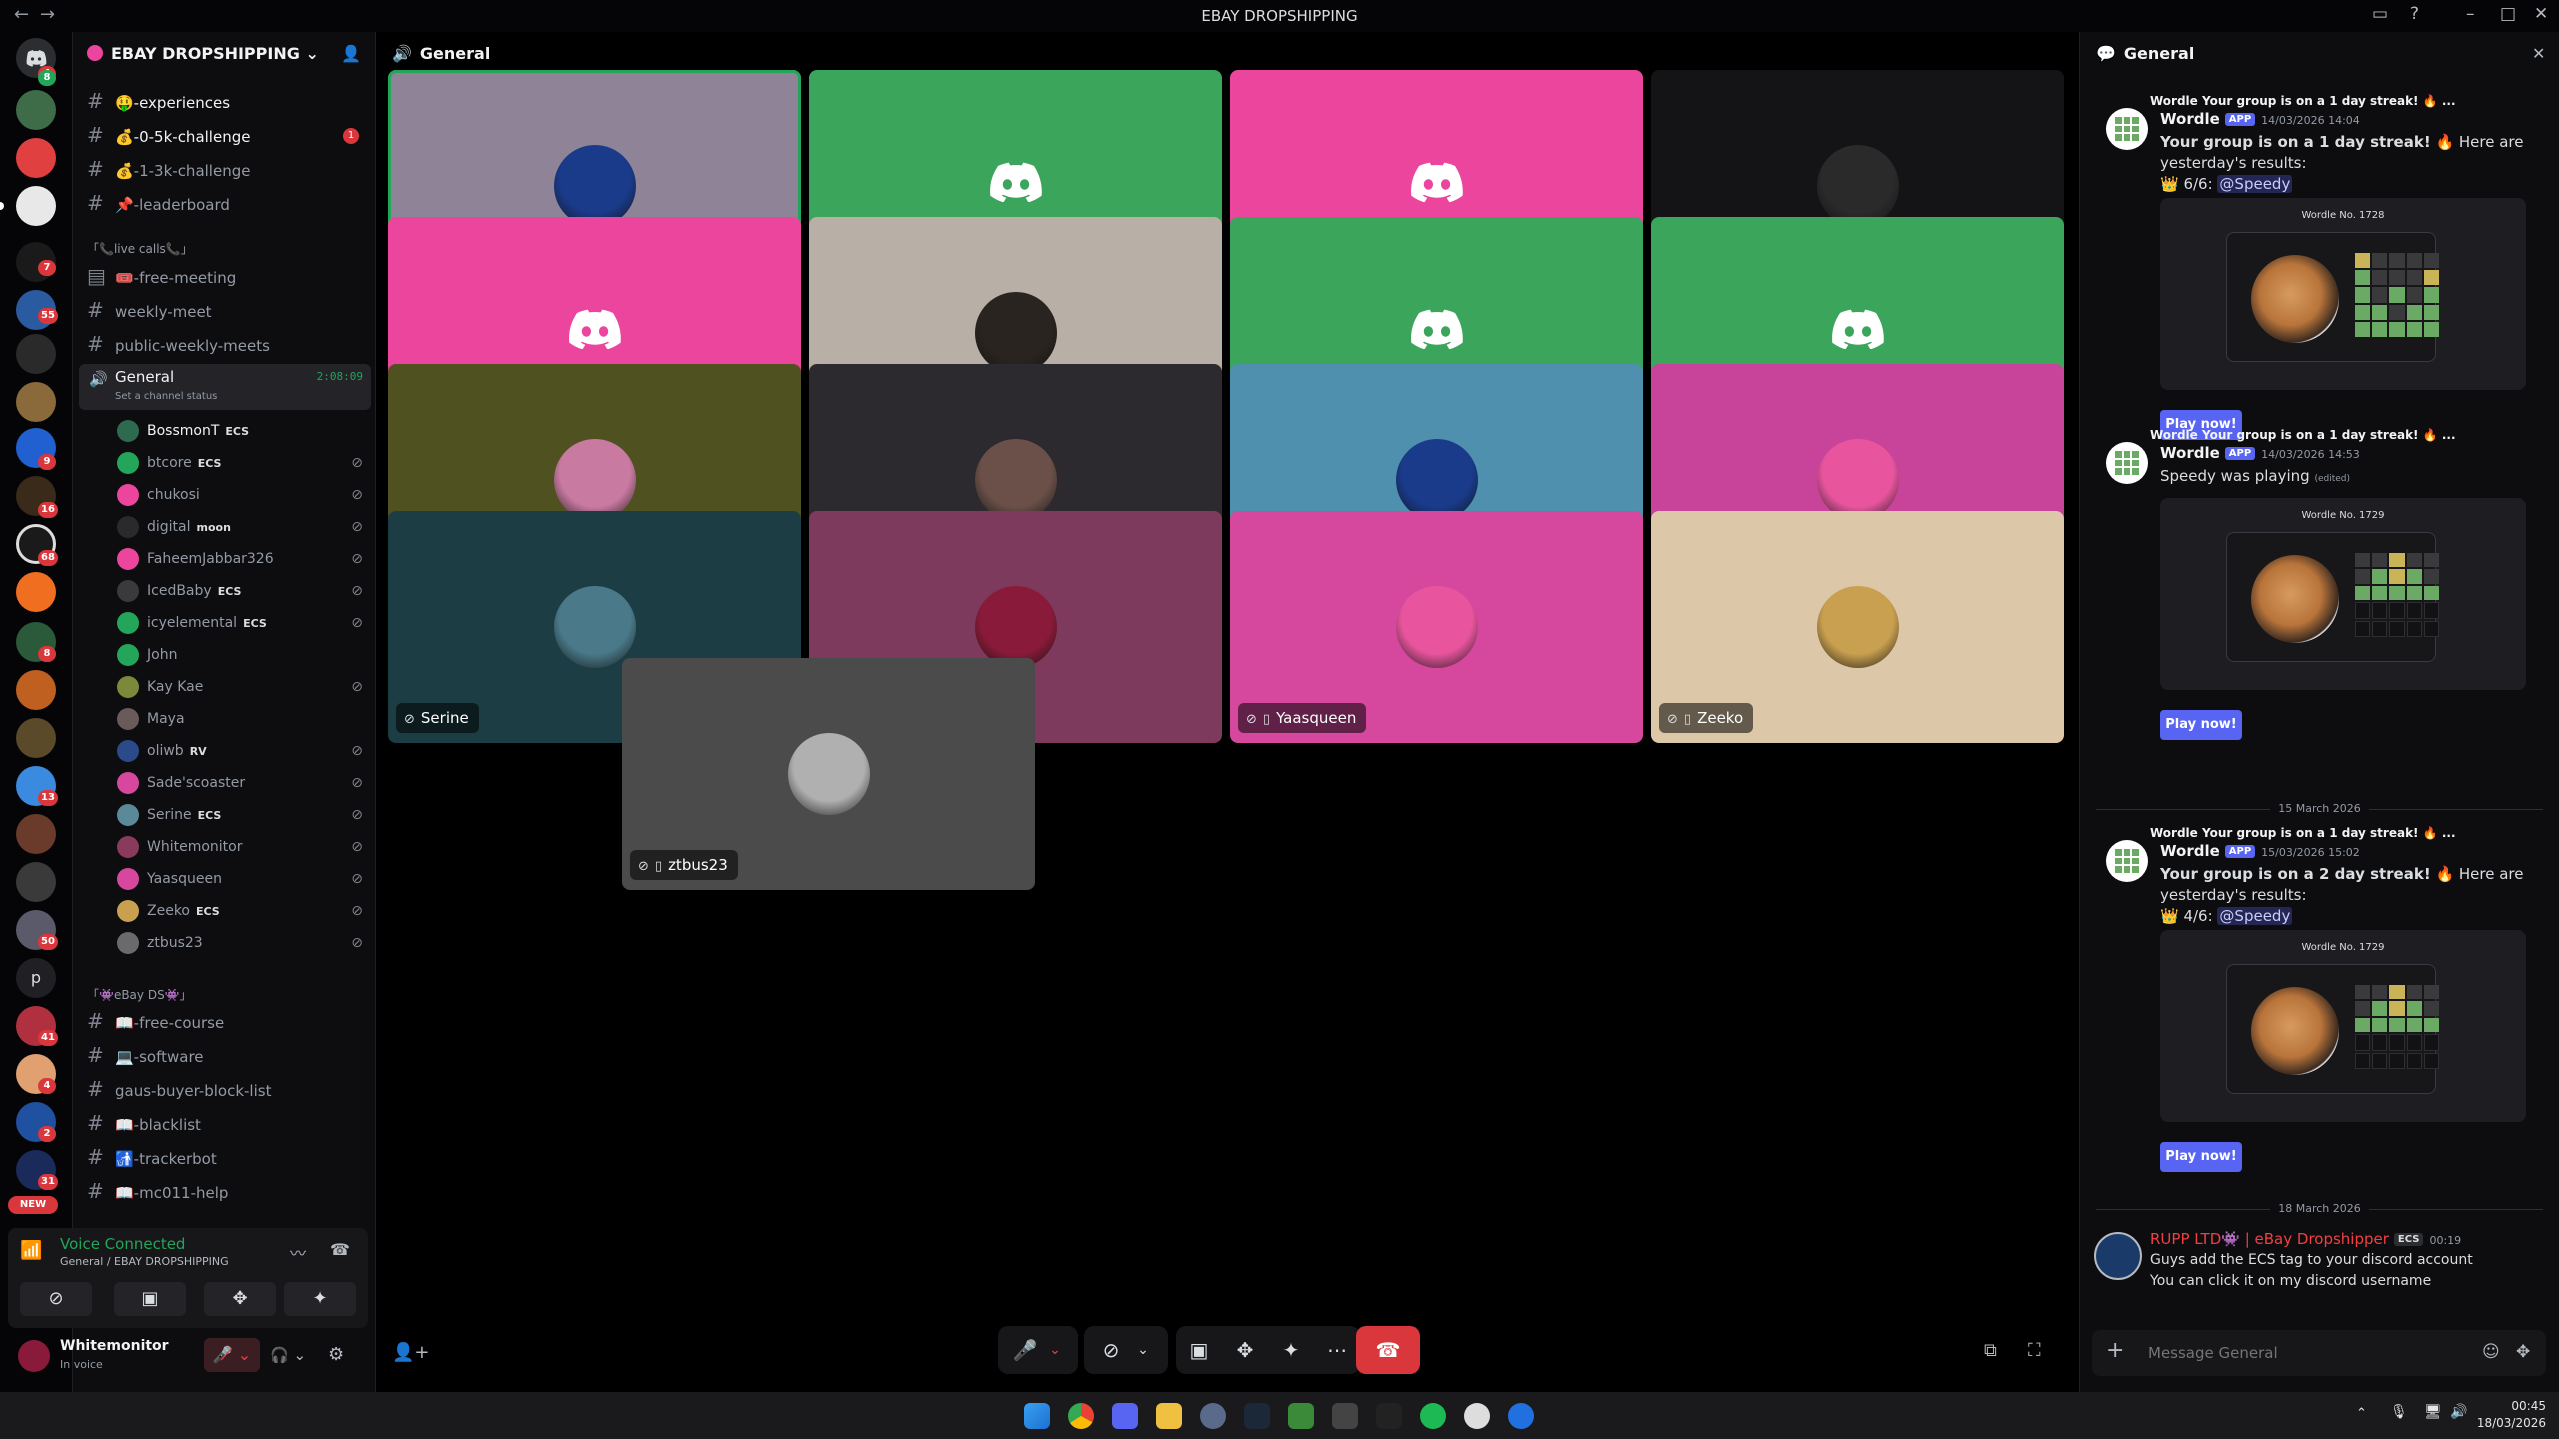 The image size is (2559, 1439). Describe the element at coordinates (2260, 453) in the screenshot. I see `message-author: Wordle APP 14/03/2026 14:53` at that location.